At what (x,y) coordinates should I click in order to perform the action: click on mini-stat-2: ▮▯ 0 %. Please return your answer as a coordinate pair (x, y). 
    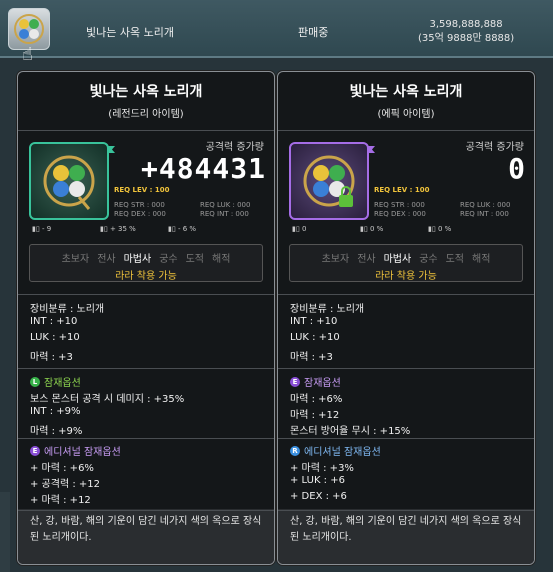
    Looking at the image, I should click on (372, 229).